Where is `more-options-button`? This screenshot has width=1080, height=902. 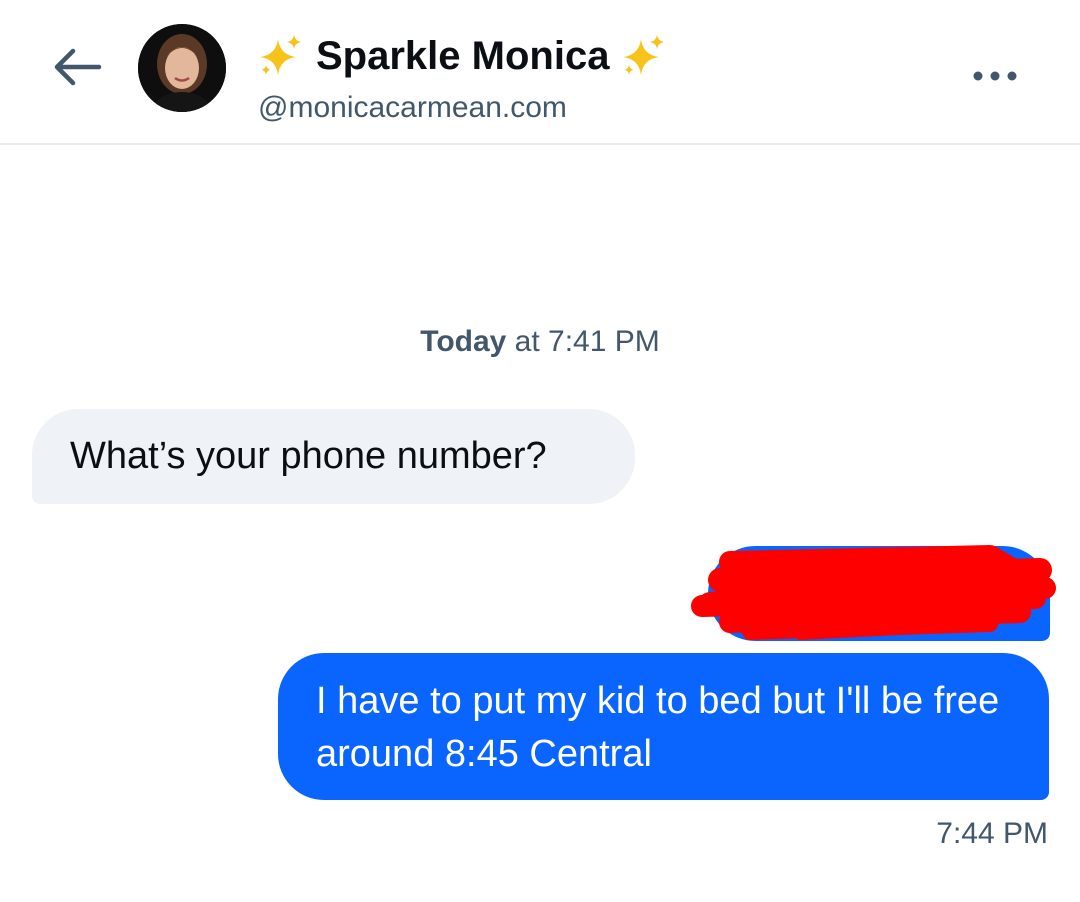 more-options-button is located at coordinates (995, 76).